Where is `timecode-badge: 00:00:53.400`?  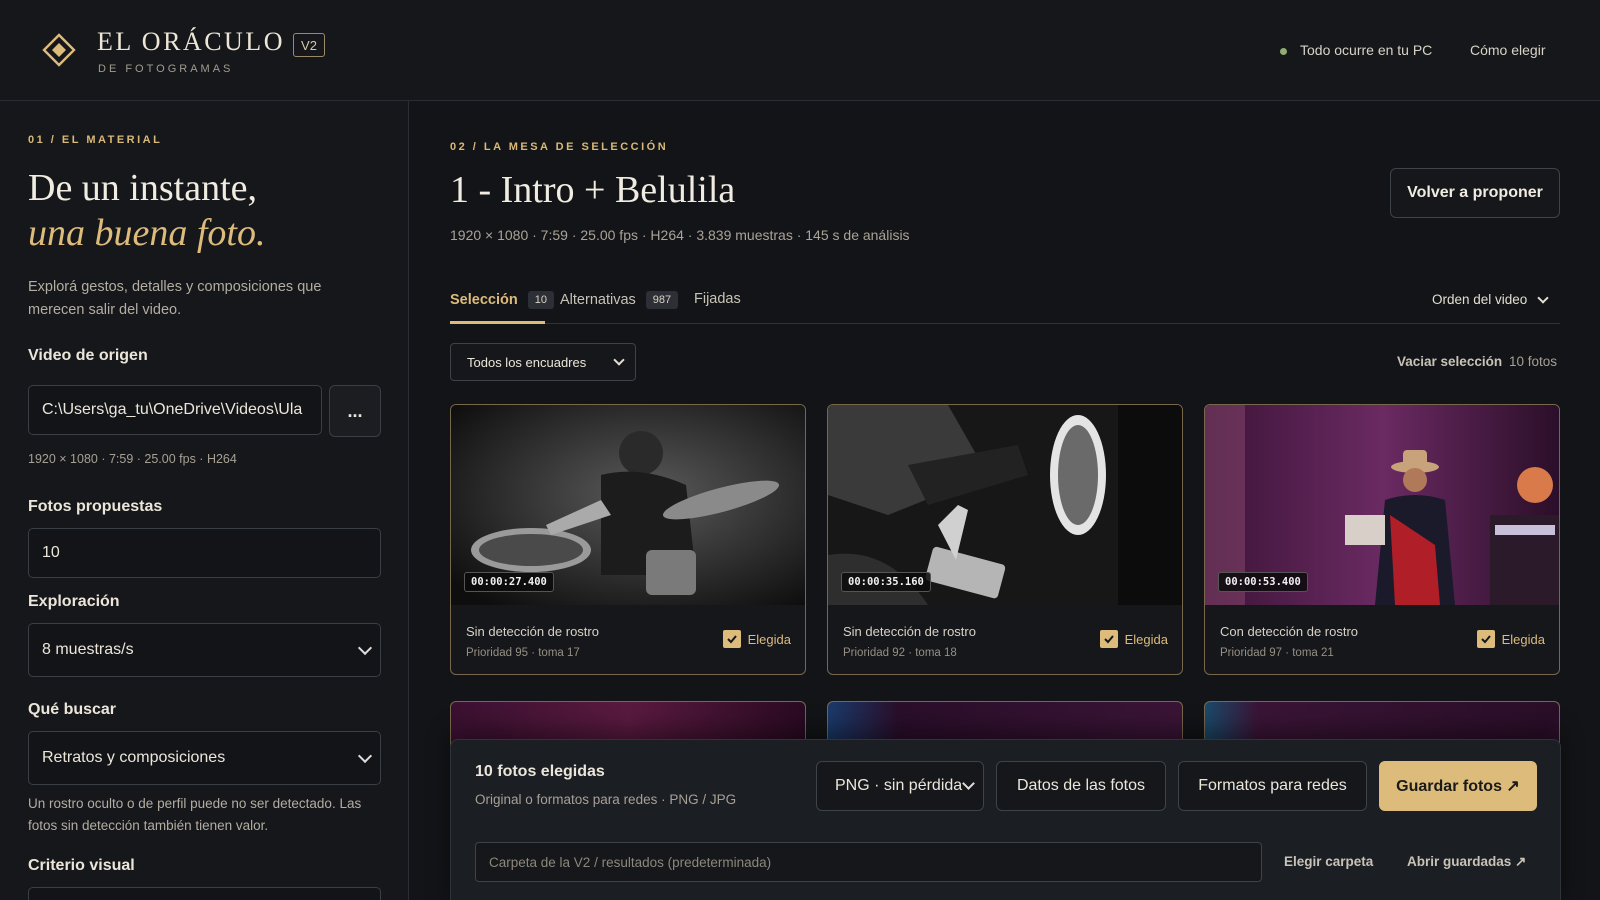
timecode-badge: 00:00:53.400 is located at coordinates (1263, 582).